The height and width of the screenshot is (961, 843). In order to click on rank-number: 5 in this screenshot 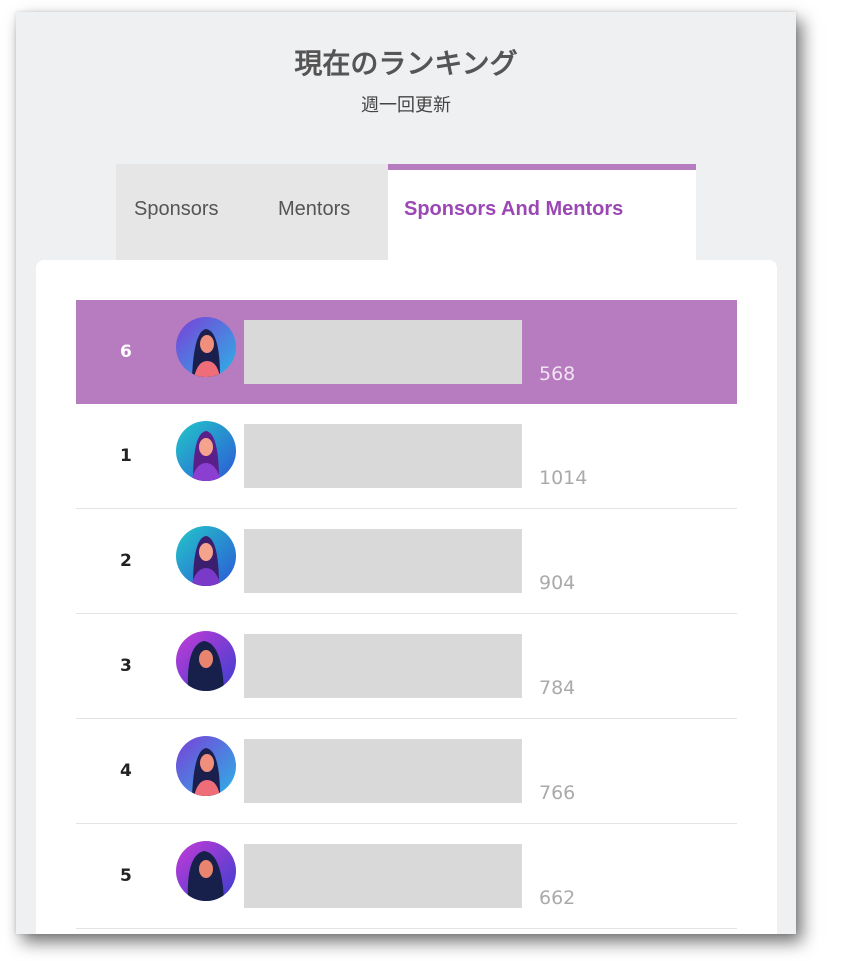, I will do `click(126, 876)`.